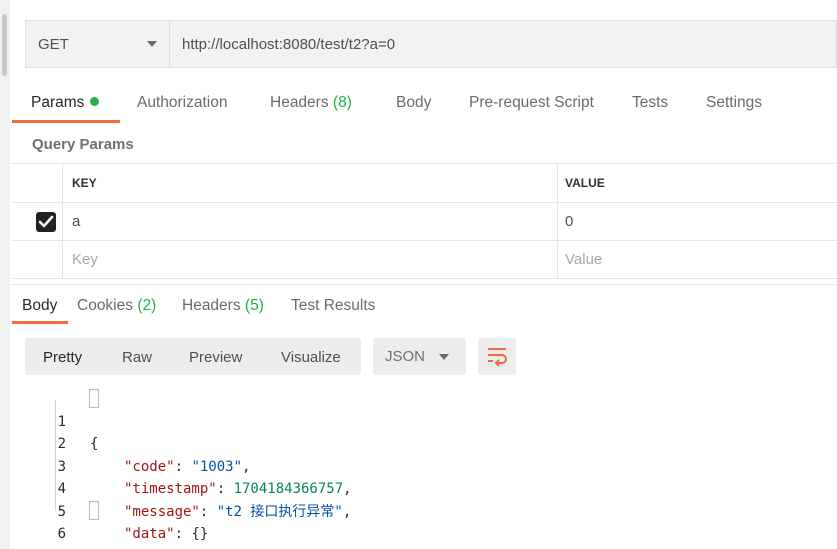 The image size is (837, 549). What do you see at coordinates (405, 356) in the screenshot?
I see `format-label: JSON` at bounding box center [405, 356].